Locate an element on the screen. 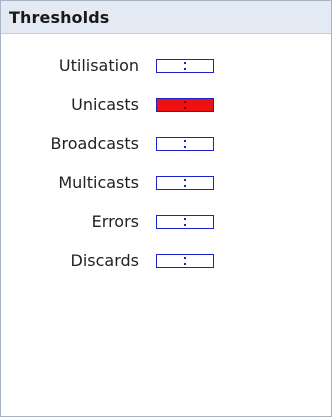 The image size is (332, 417). threshold-label: Unicasts is located at coordinates (105, 104).